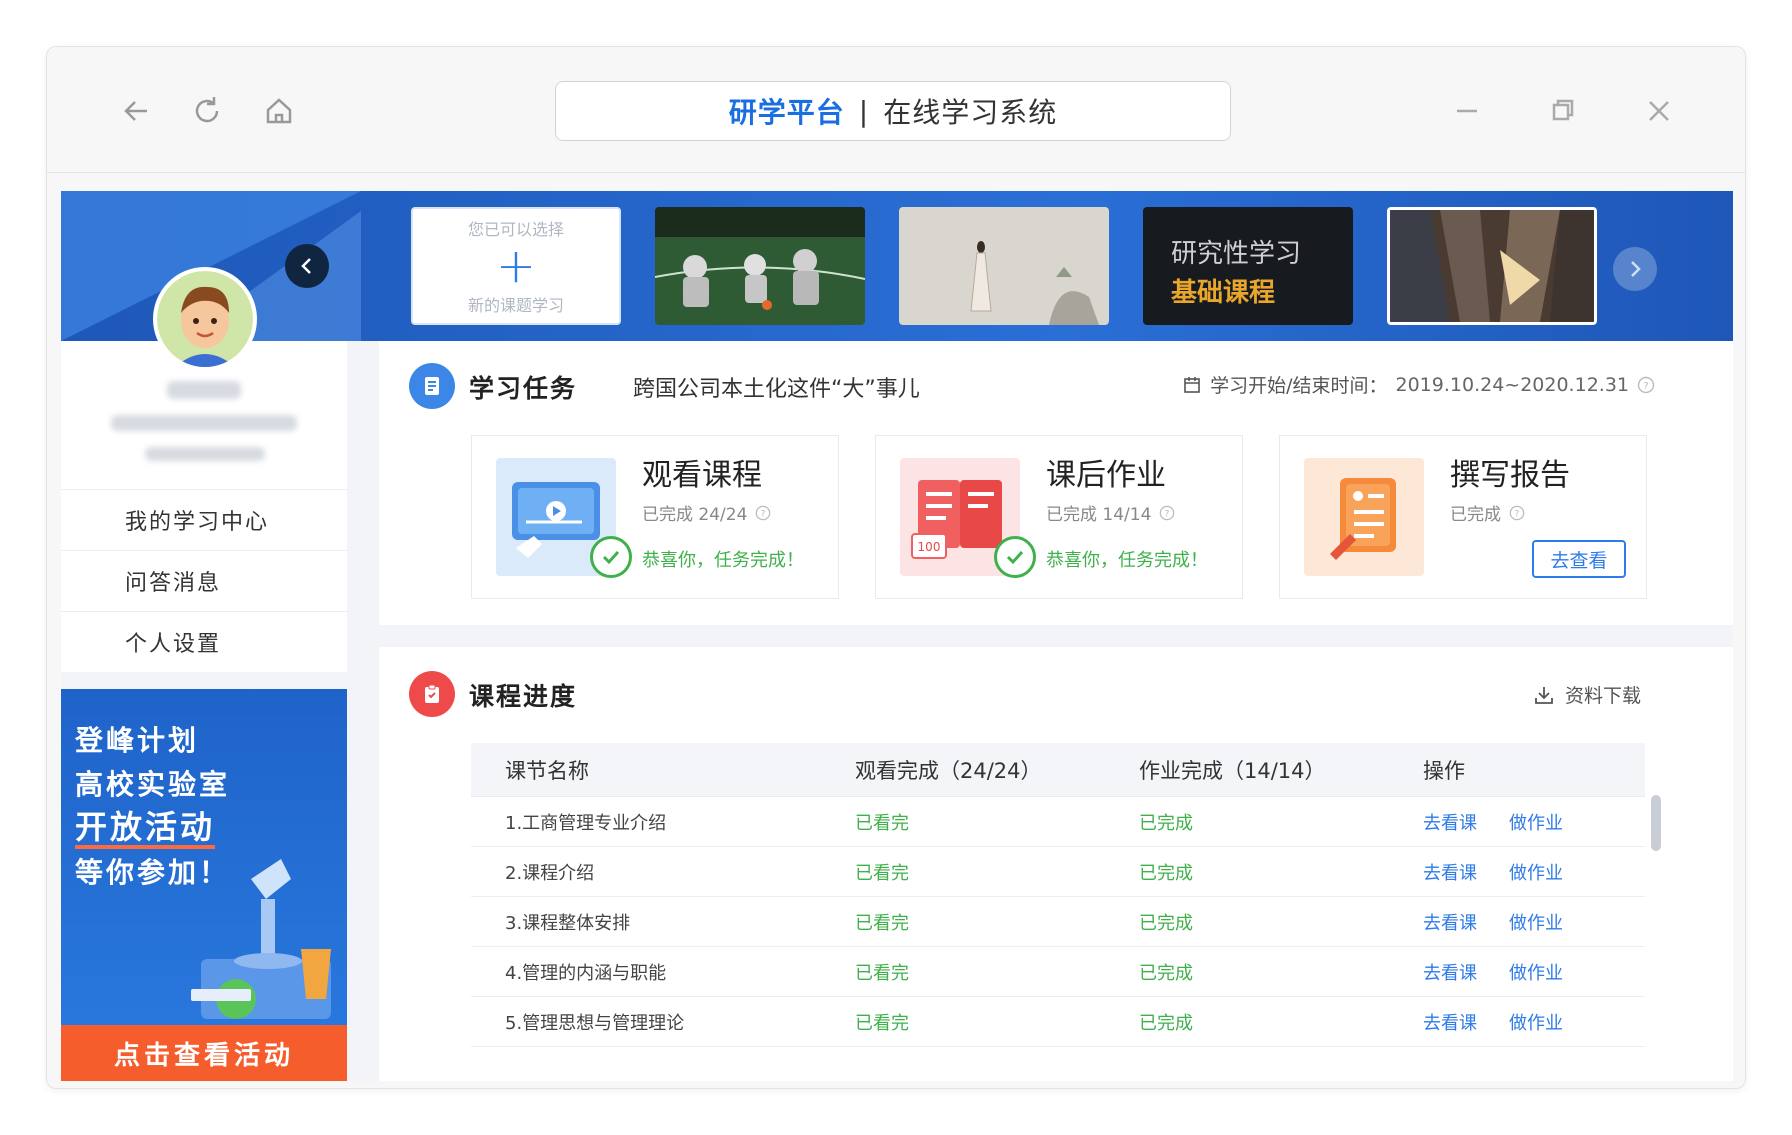  I want to click on add-topic-card: 您已可以选择 + 新的课题学习, so click(516, 266).